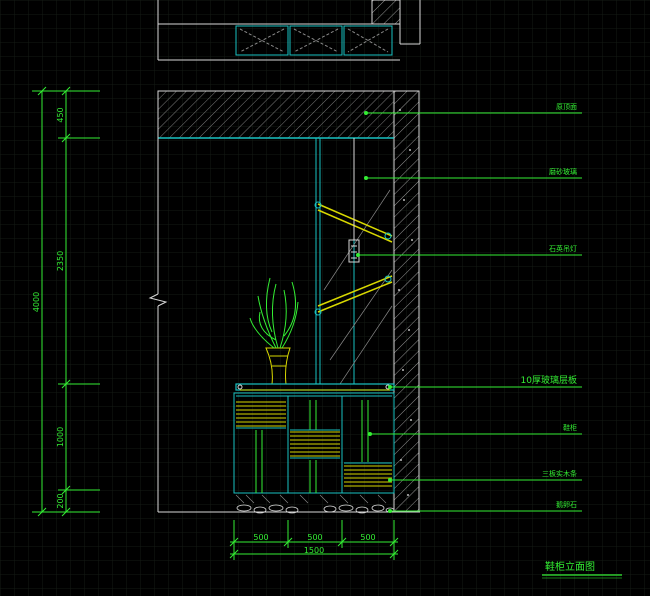  Describe the element at coordinates (563, 171) in the screenshot. I see `label-frosted-glass: 磨砂玻璃` at that location.